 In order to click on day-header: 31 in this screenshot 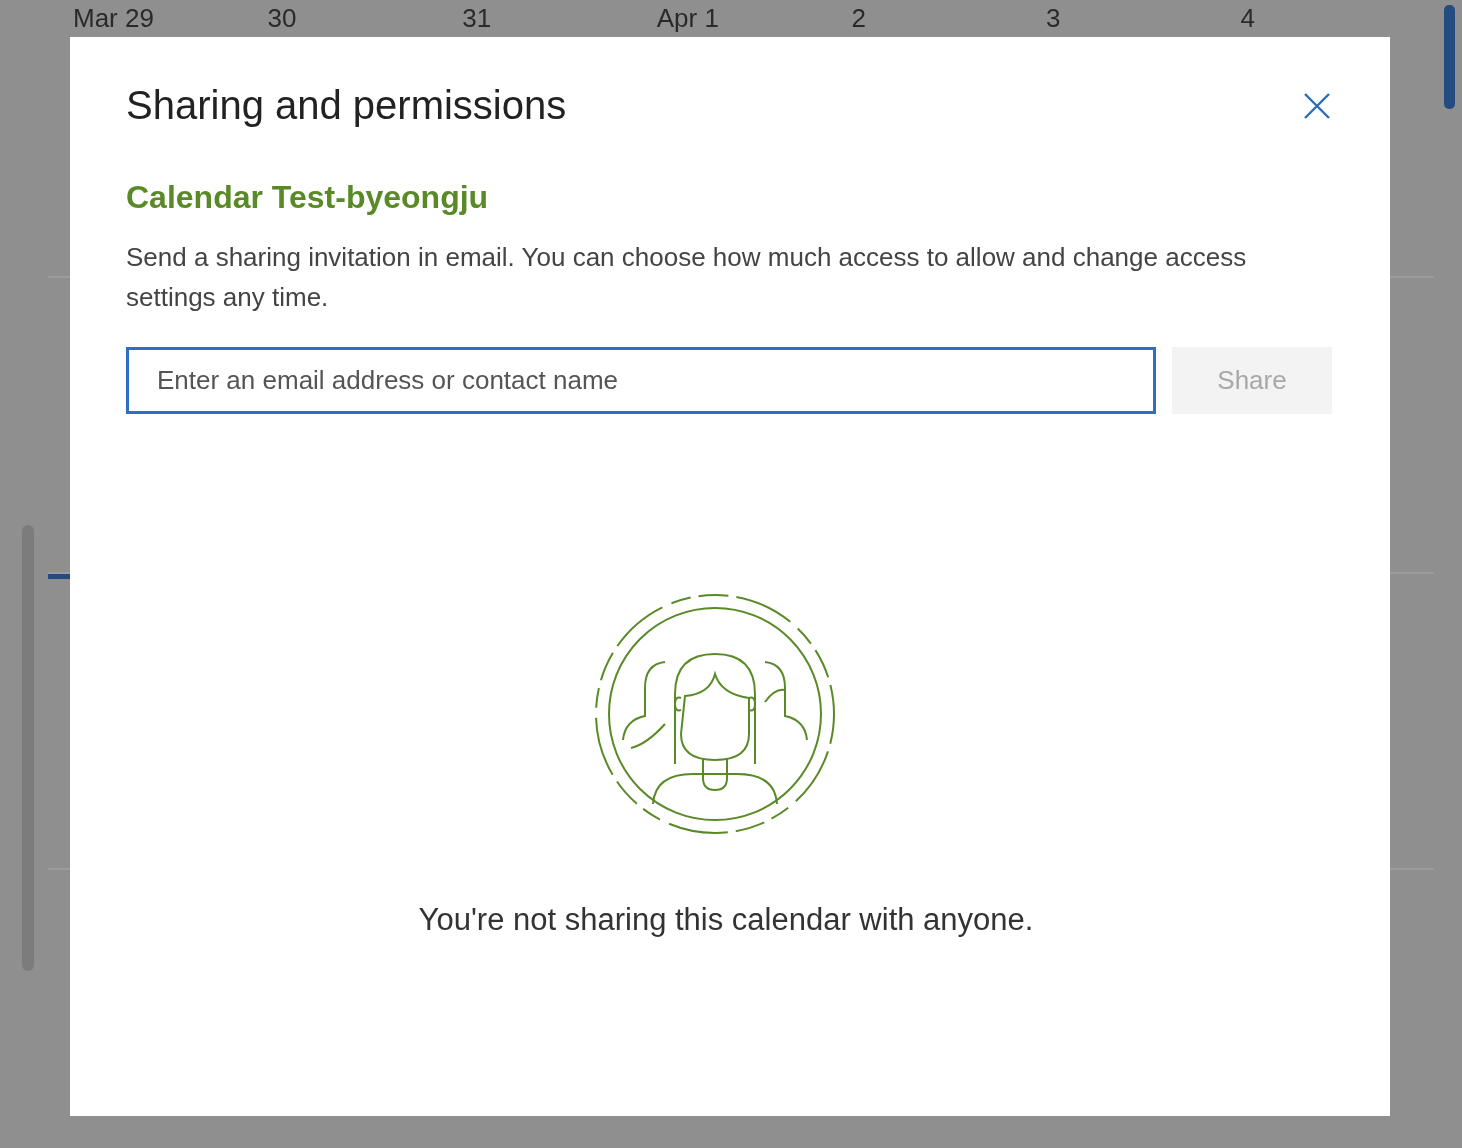, I will do `click(477, 18)`.